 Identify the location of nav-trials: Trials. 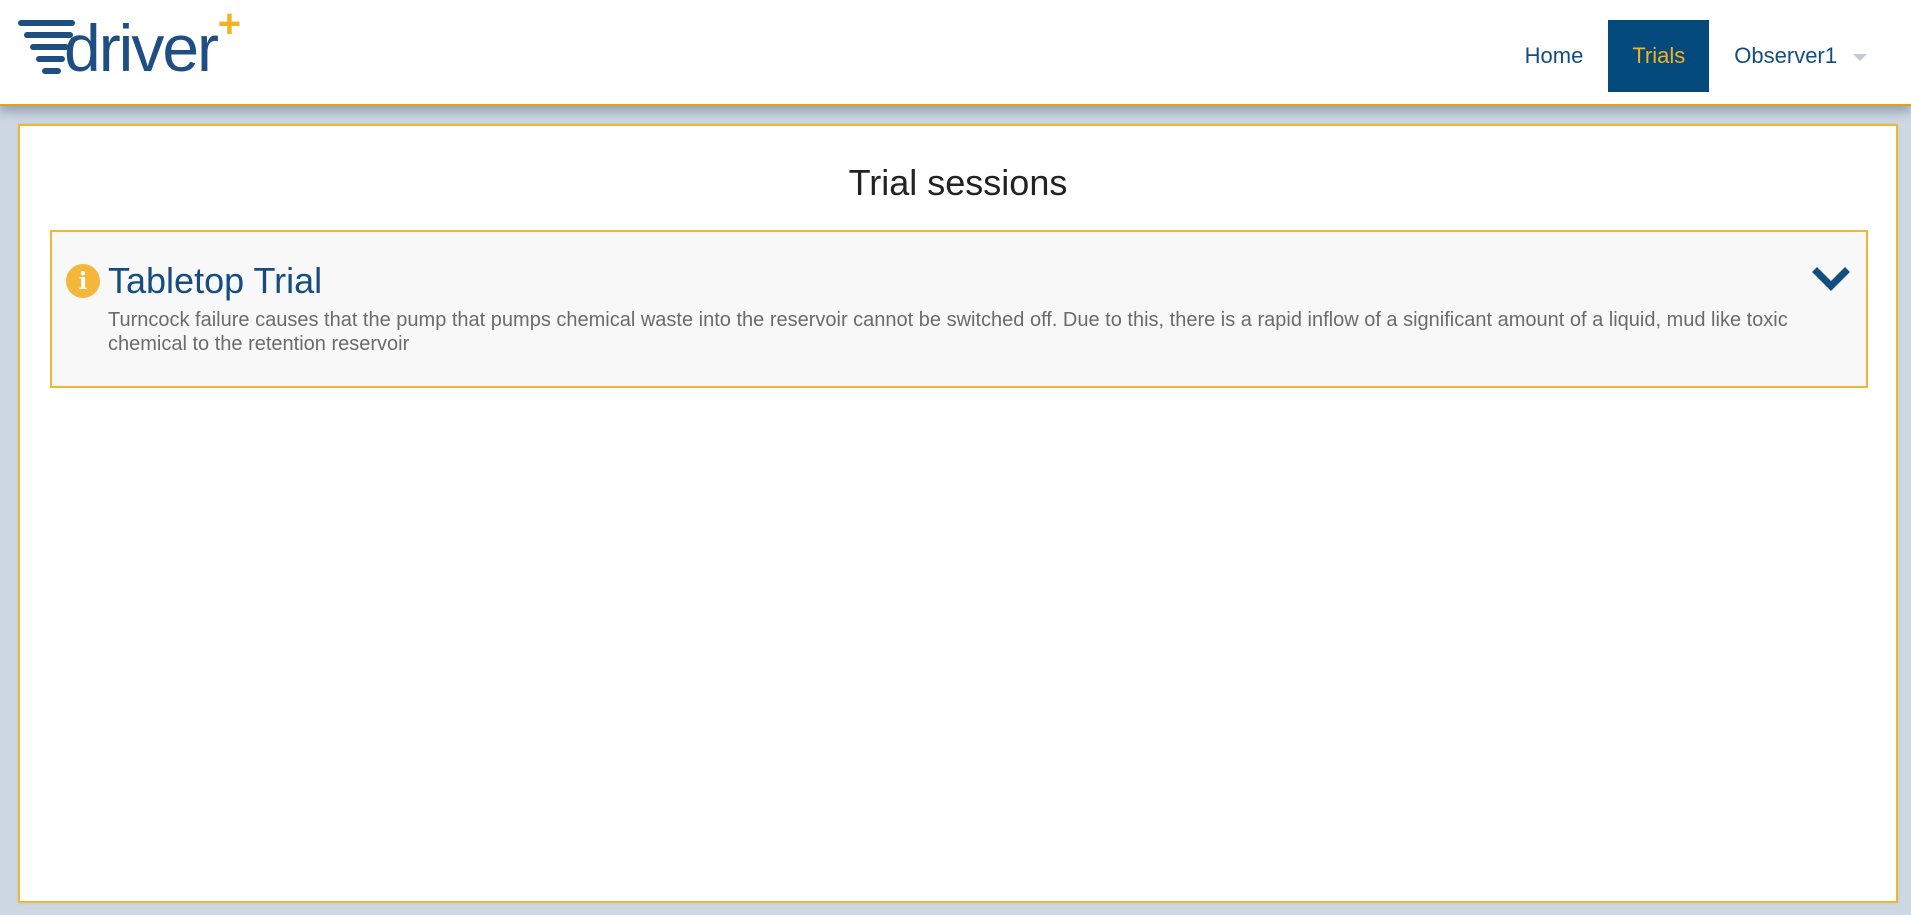
(1659, 56).